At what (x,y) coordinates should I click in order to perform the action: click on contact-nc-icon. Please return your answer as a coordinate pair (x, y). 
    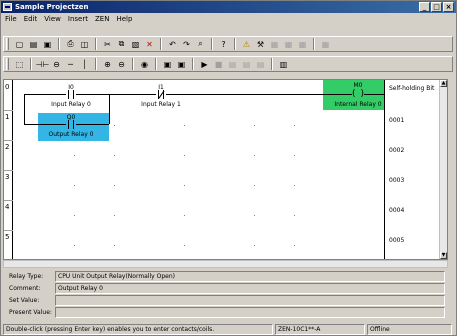
    Looking at the image, I should click on (161, 94).